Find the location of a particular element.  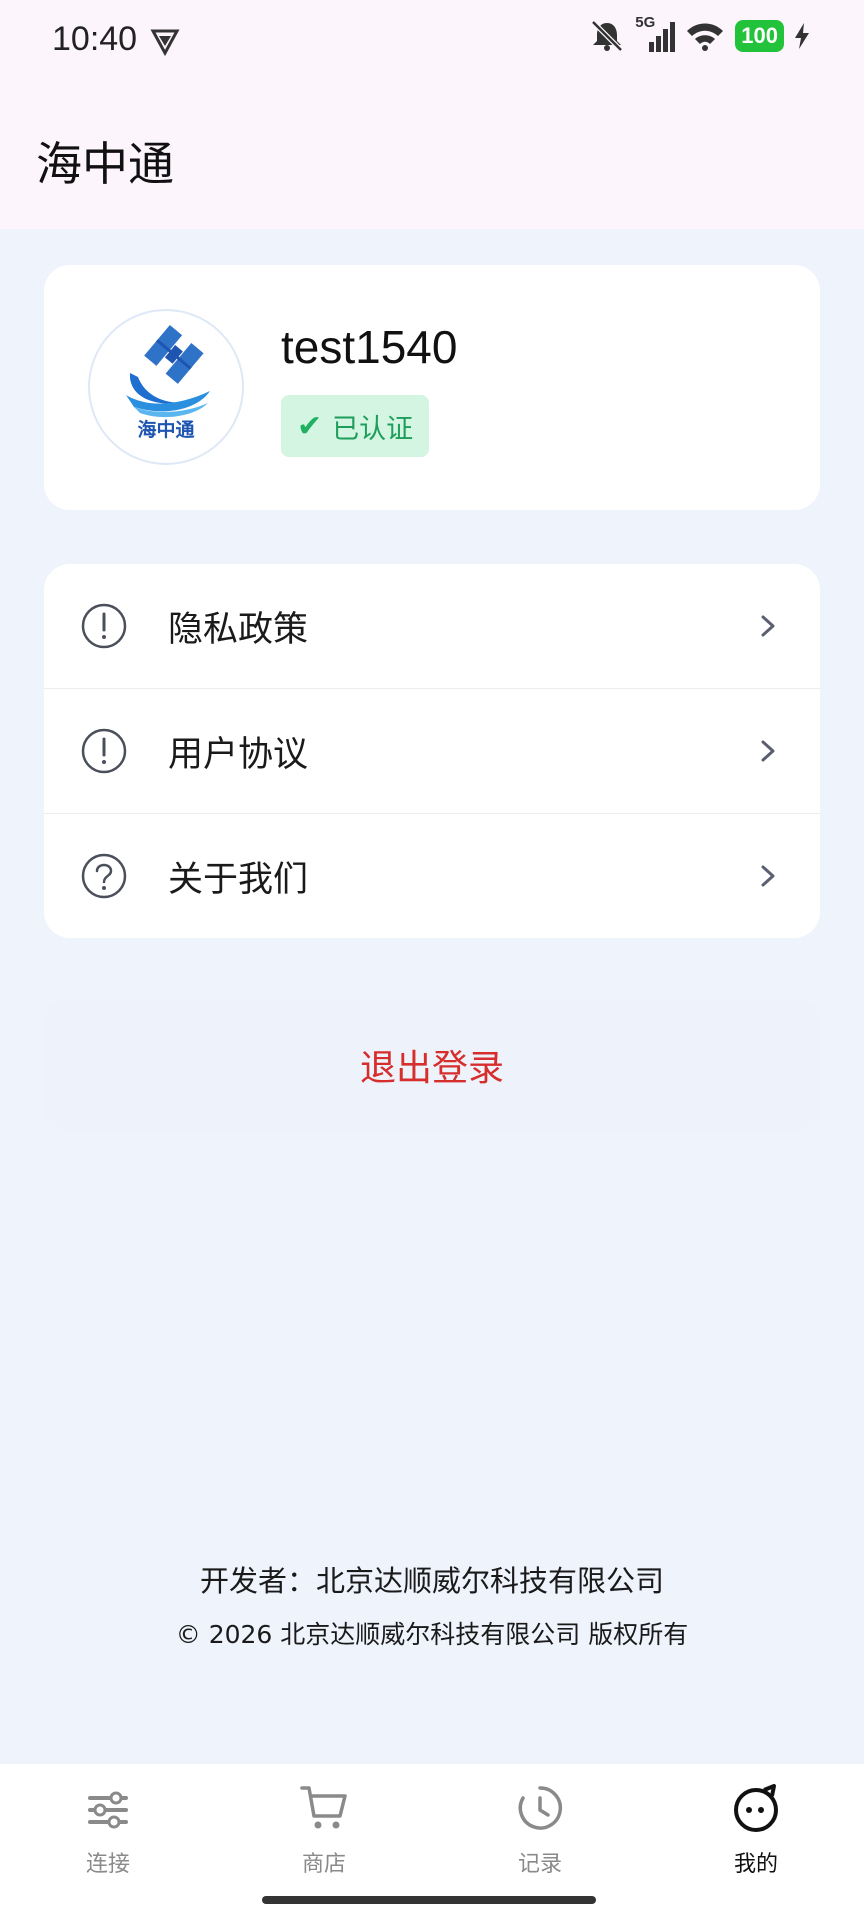

nav-label: 记录 is located at coordinates (539, 1864).